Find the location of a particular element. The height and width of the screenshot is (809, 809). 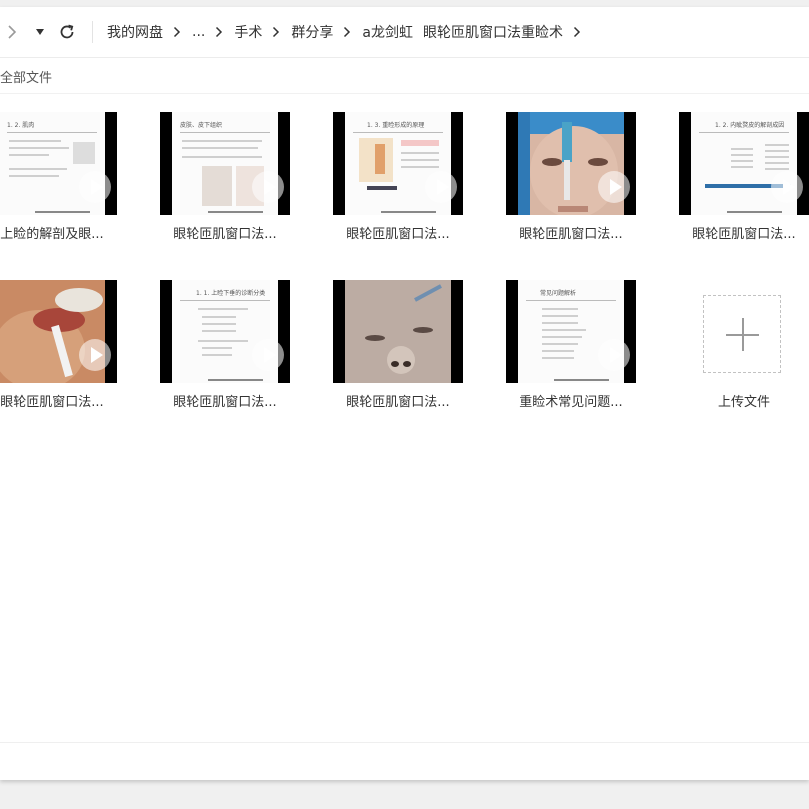

video-thumbnail: 常见问题解析 is located at coordinates (571, 331).